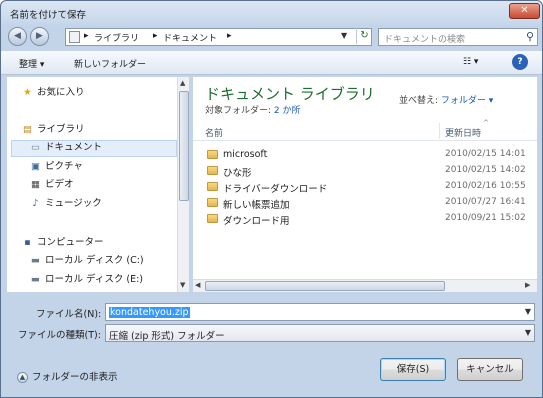 The width and height of the screenshot is (543, 398). I want to click on library-icon: ▤, so click(27, 129).